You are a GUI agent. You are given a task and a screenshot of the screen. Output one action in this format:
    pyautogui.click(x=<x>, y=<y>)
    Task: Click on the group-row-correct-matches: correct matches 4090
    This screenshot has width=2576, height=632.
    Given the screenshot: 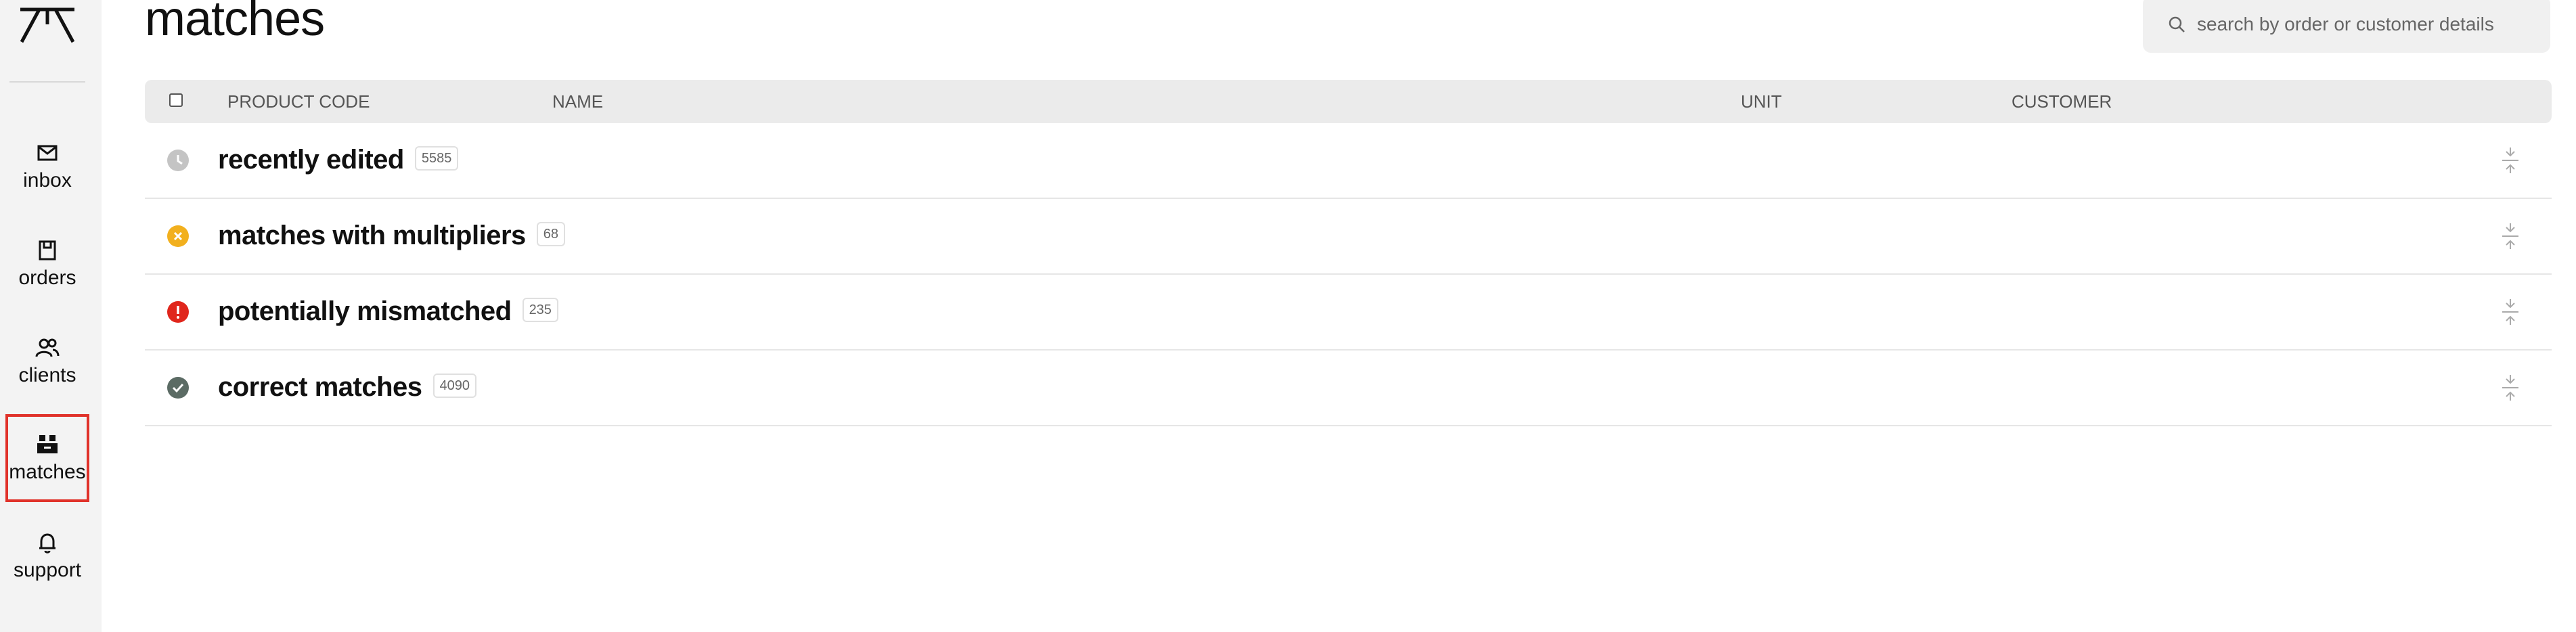 What is the action you would take?
    pyautogui.click(x=1348, y=389)
    